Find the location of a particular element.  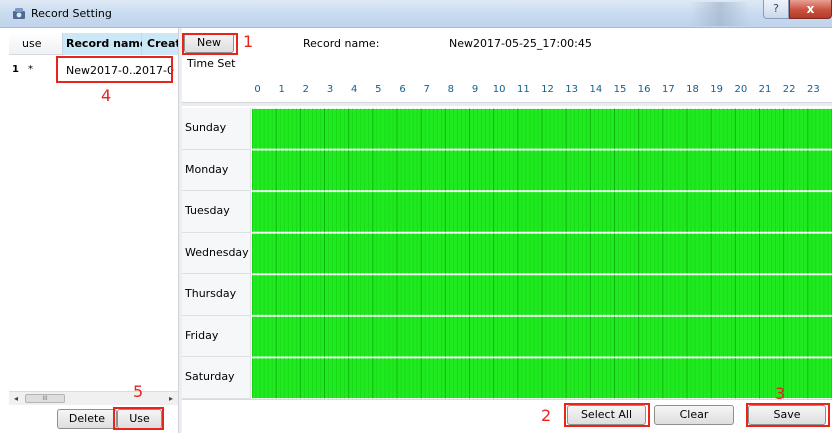

bottom-toolbar is located at coordinates (507, 416).